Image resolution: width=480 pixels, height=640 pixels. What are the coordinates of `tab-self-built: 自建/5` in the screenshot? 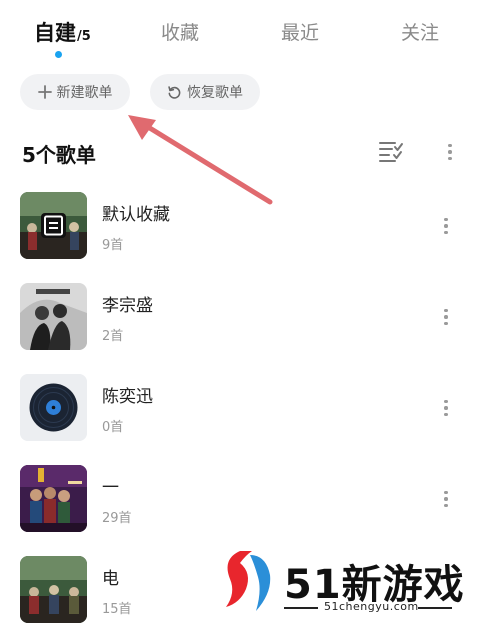 It's located at (62, 32).